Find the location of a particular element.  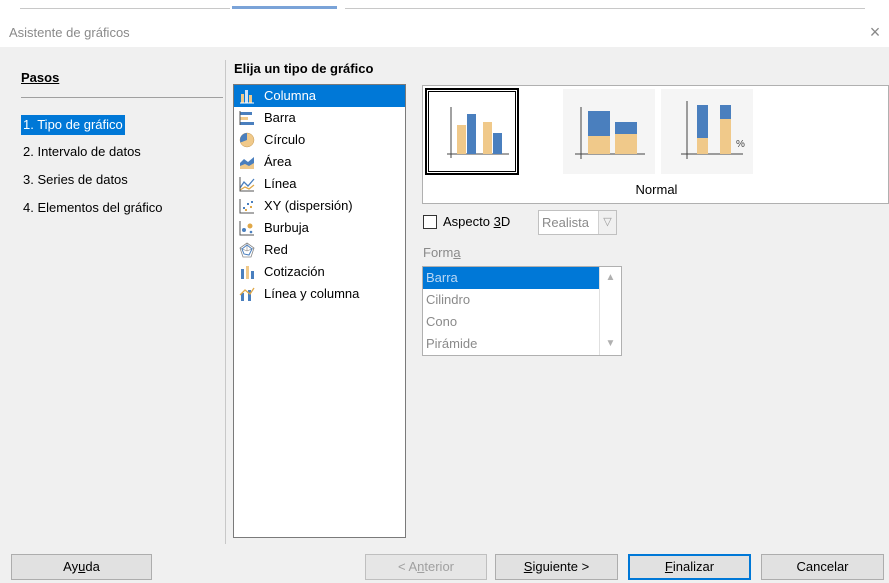

aspect-3d-label: Aspecto 3D is located at coordinates (477, 221).